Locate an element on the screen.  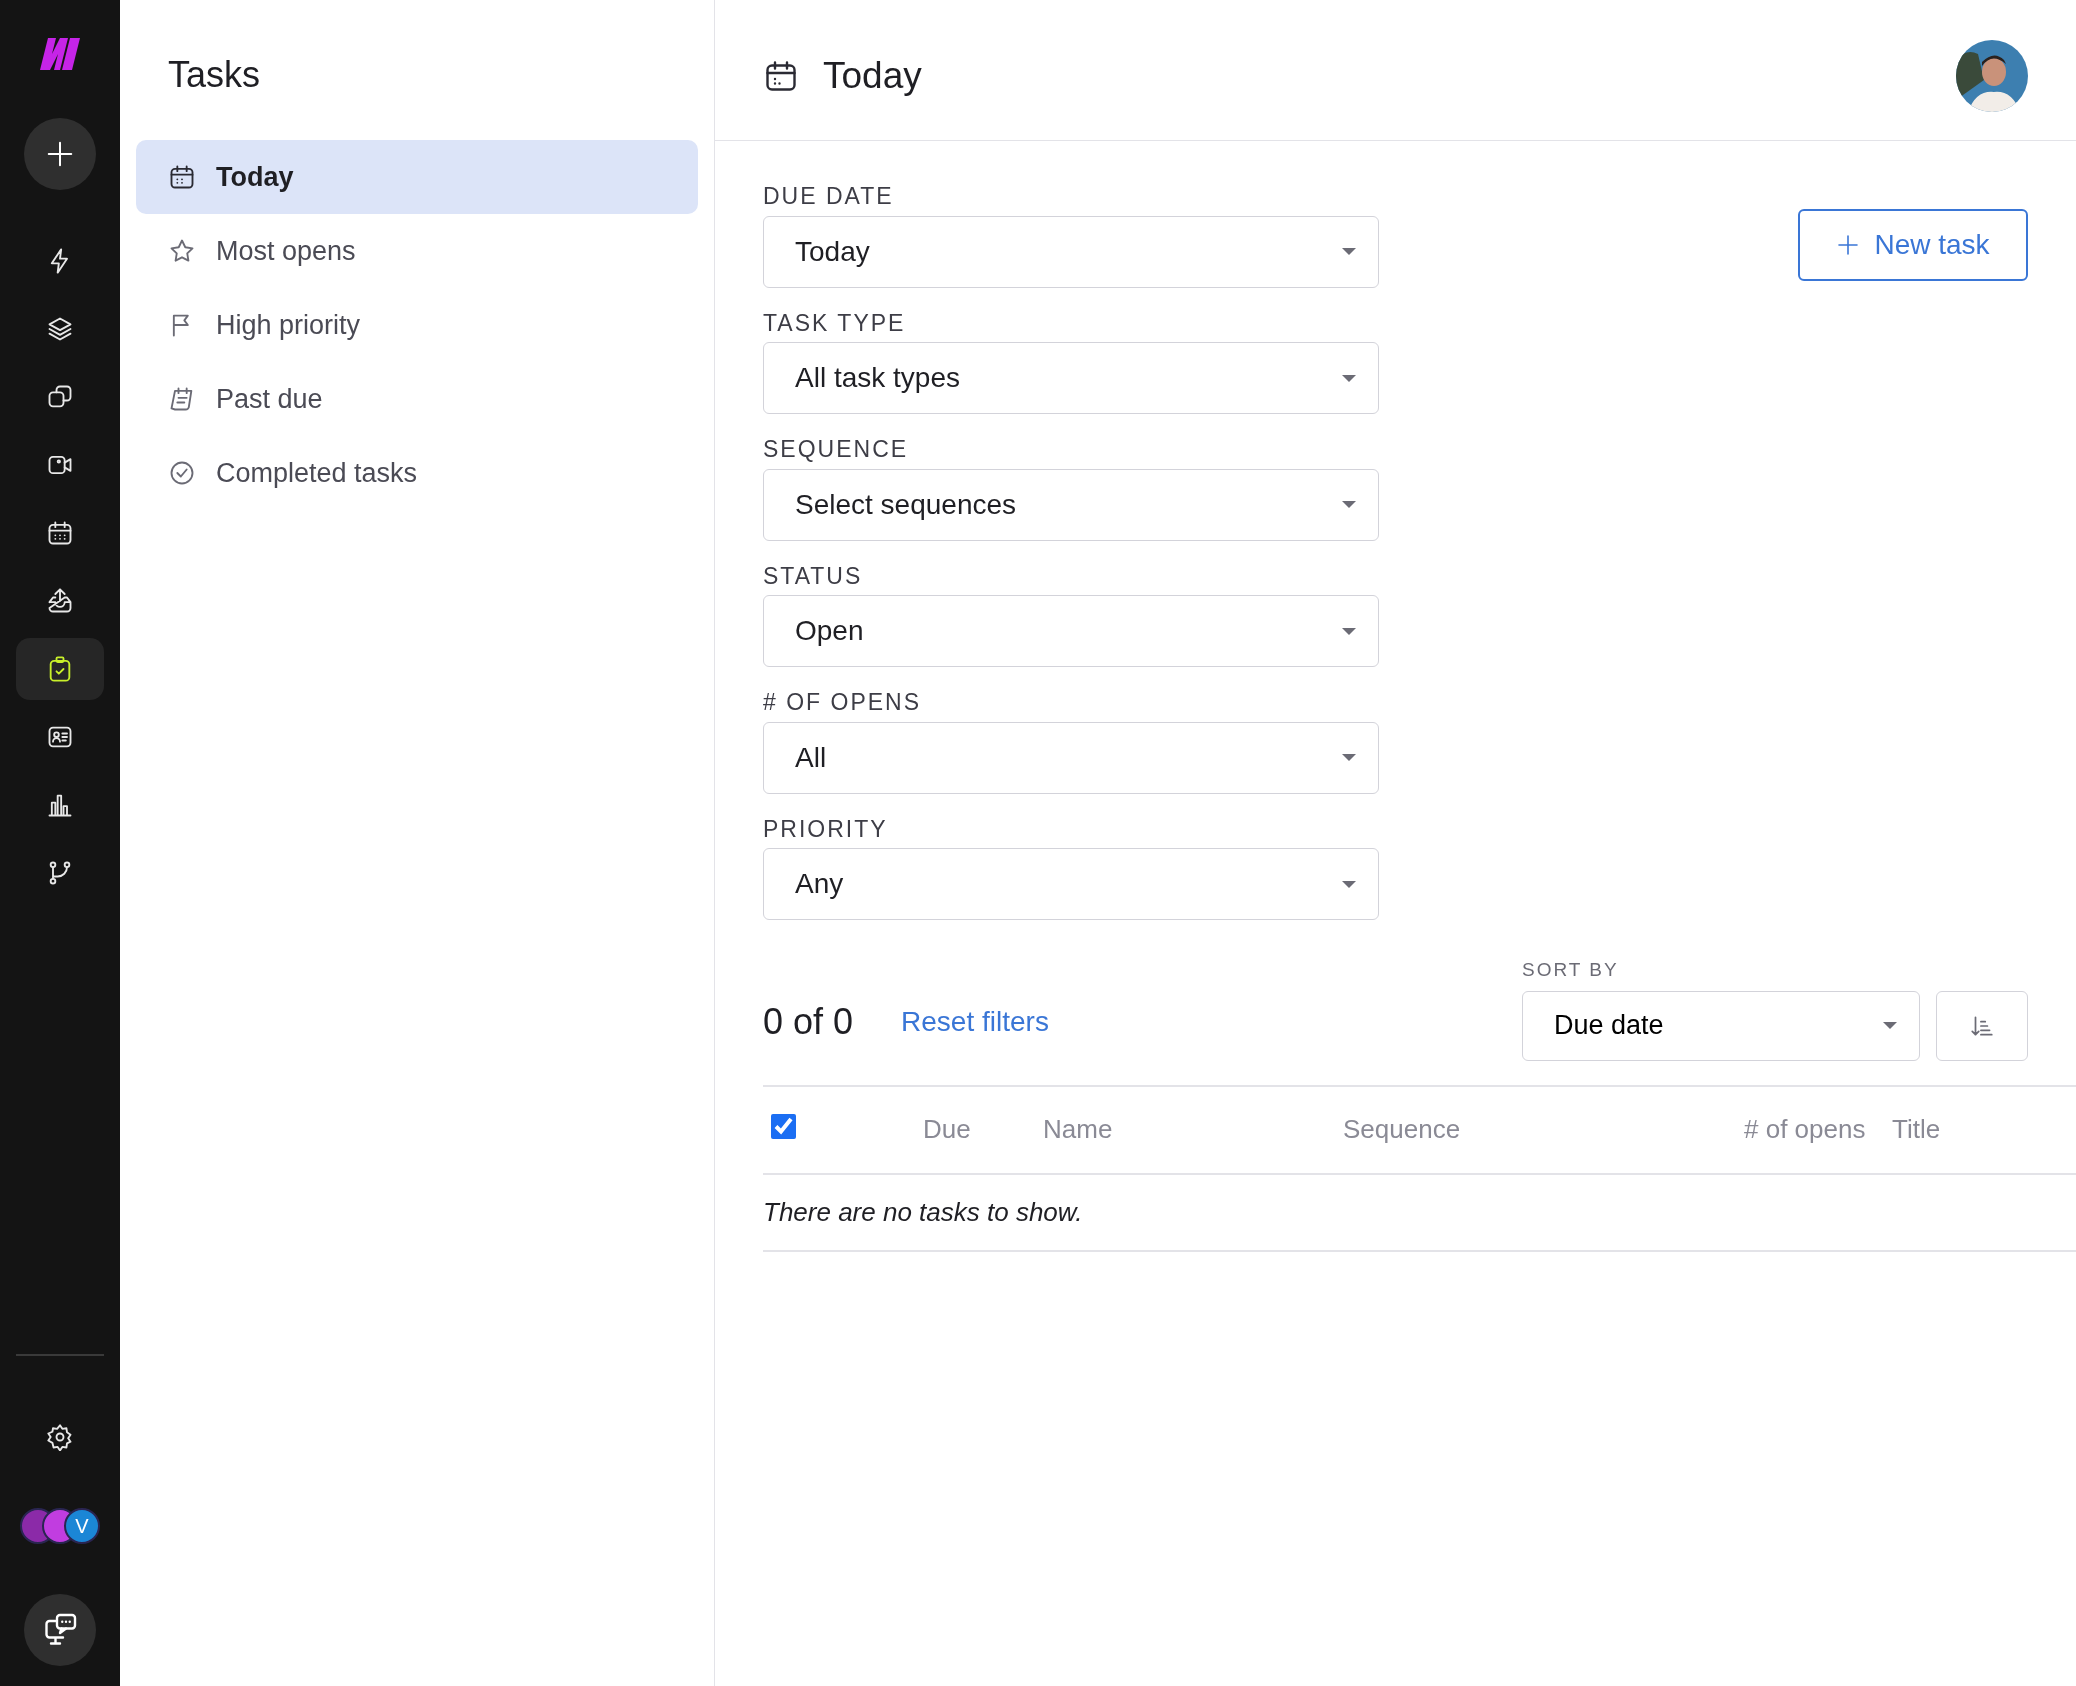
field-label: TASK TYPE is located at coordinates (835, 323).